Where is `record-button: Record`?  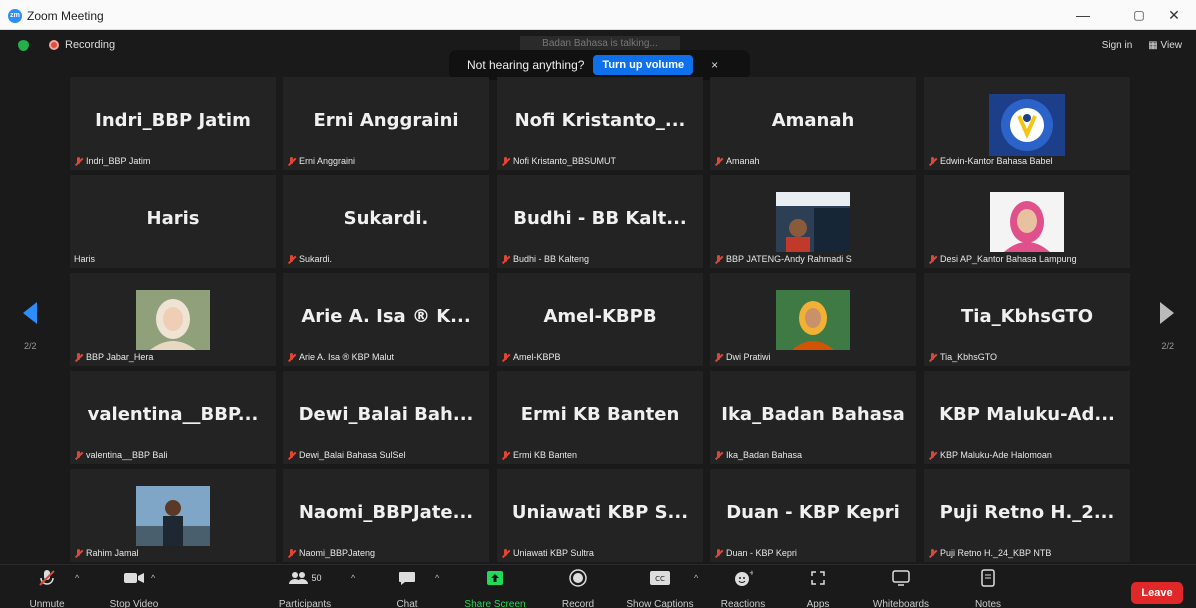
record-button: Record is located at coordinates (578, 587).